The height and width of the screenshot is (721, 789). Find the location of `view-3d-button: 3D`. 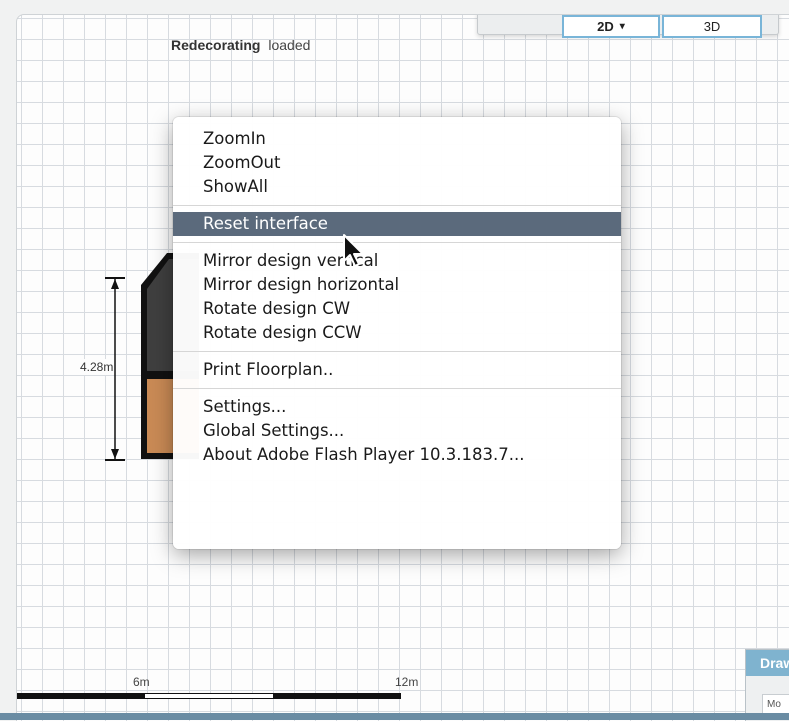

view-3d-button: 3D is located at coordinates (712, 26).